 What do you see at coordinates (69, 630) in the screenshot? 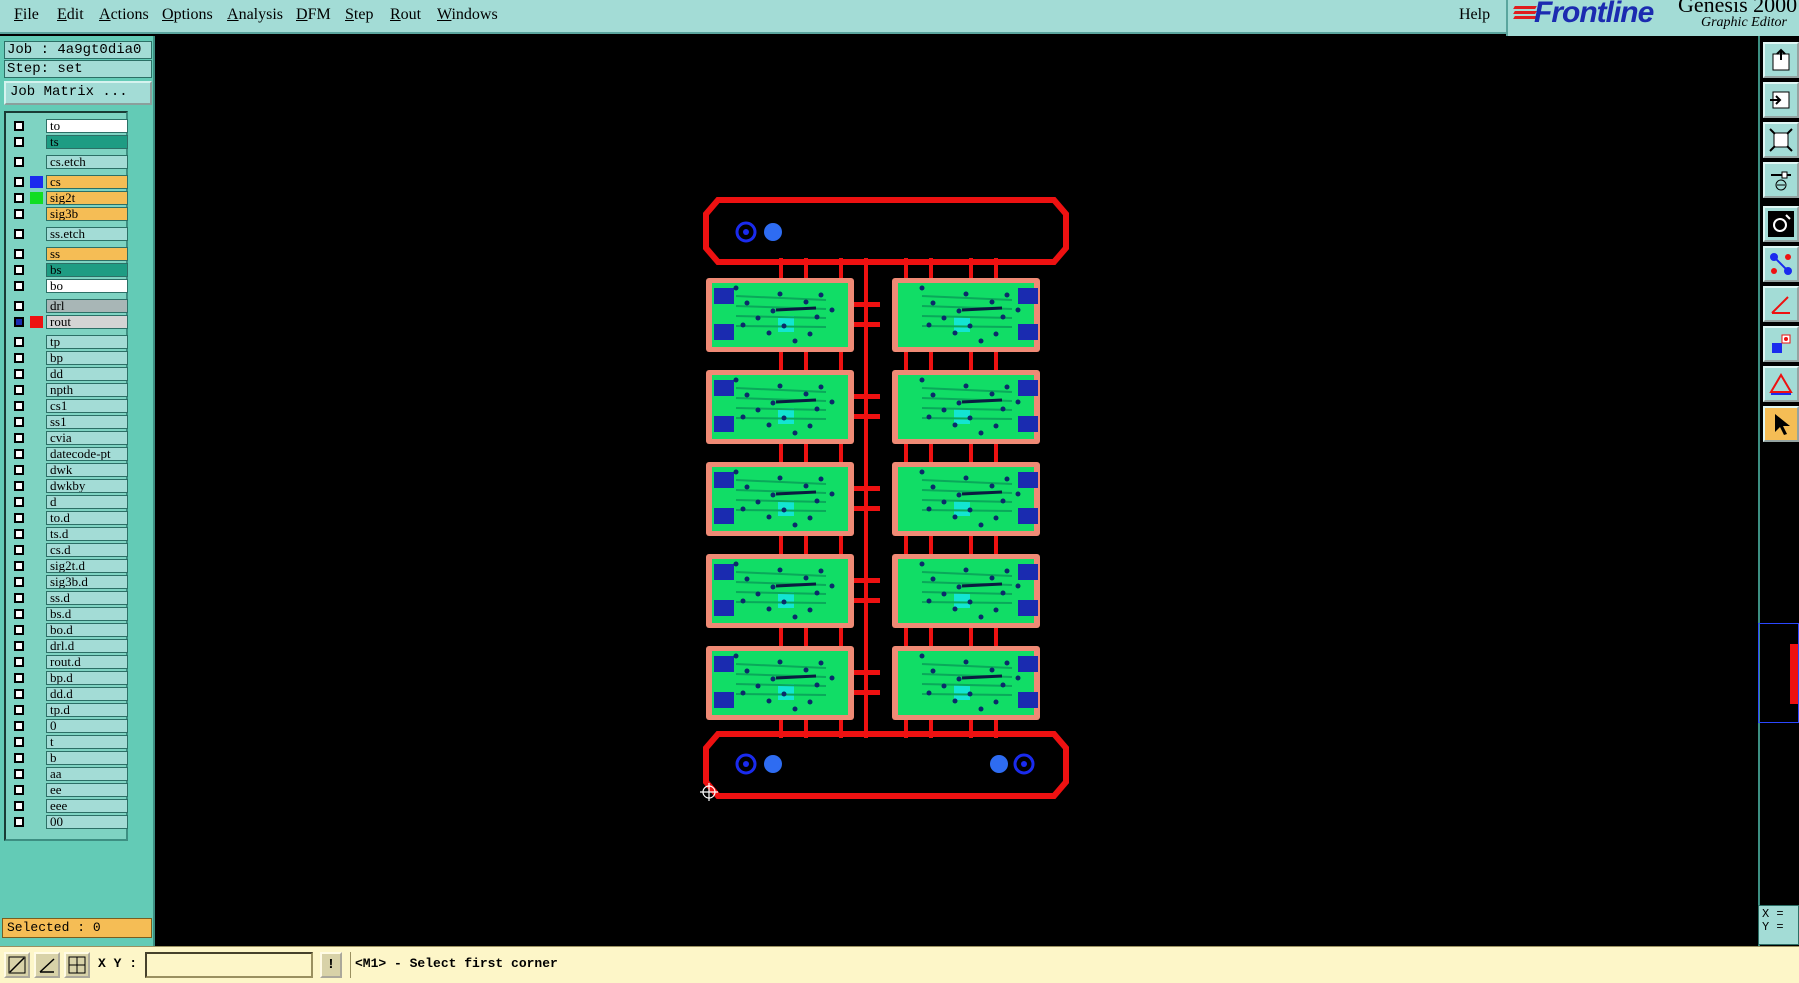
I see `layer-row-bo.d: bo.d` at bounding box center [69, 630].